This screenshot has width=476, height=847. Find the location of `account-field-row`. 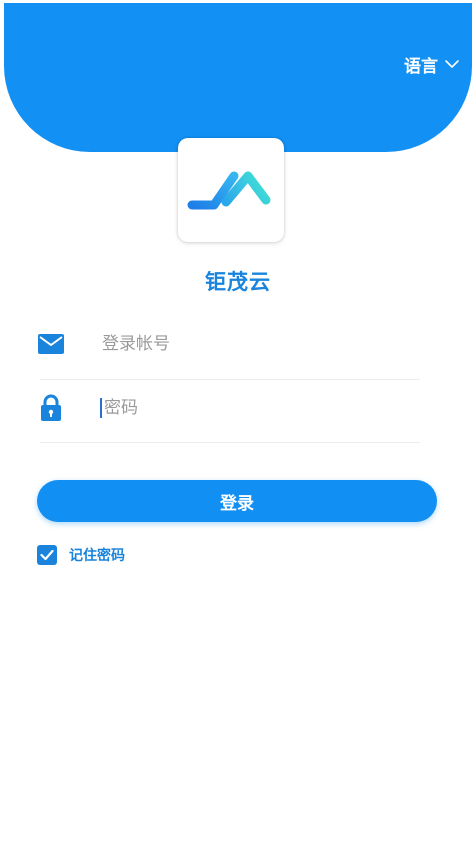

account-field-row is located at coordinates (228, 344).